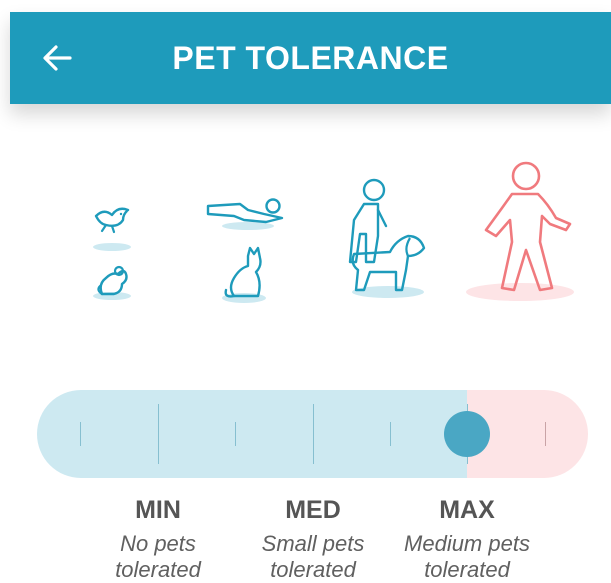 The width and height of the screenshot is (611, 583). Describe the element at coordinates (252, 434) in the screenshot. I see `slider-fill` at that location.